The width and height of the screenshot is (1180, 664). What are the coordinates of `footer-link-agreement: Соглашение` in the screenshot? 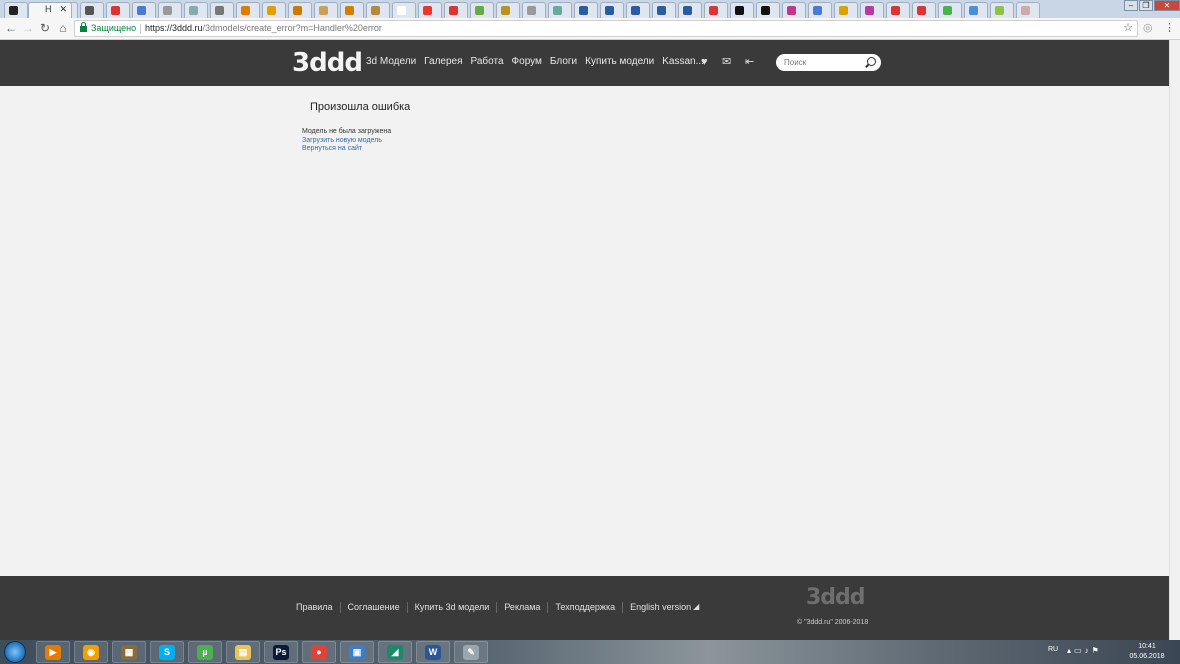 It's located at (374, 607).